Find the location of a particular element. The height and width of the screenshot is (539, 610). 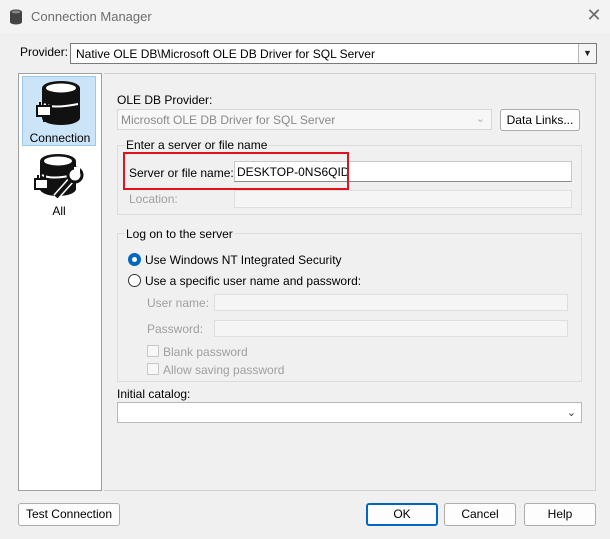

windows-auth-label: Use Windows NT Integrated Security is located at coordinates (243, 260).